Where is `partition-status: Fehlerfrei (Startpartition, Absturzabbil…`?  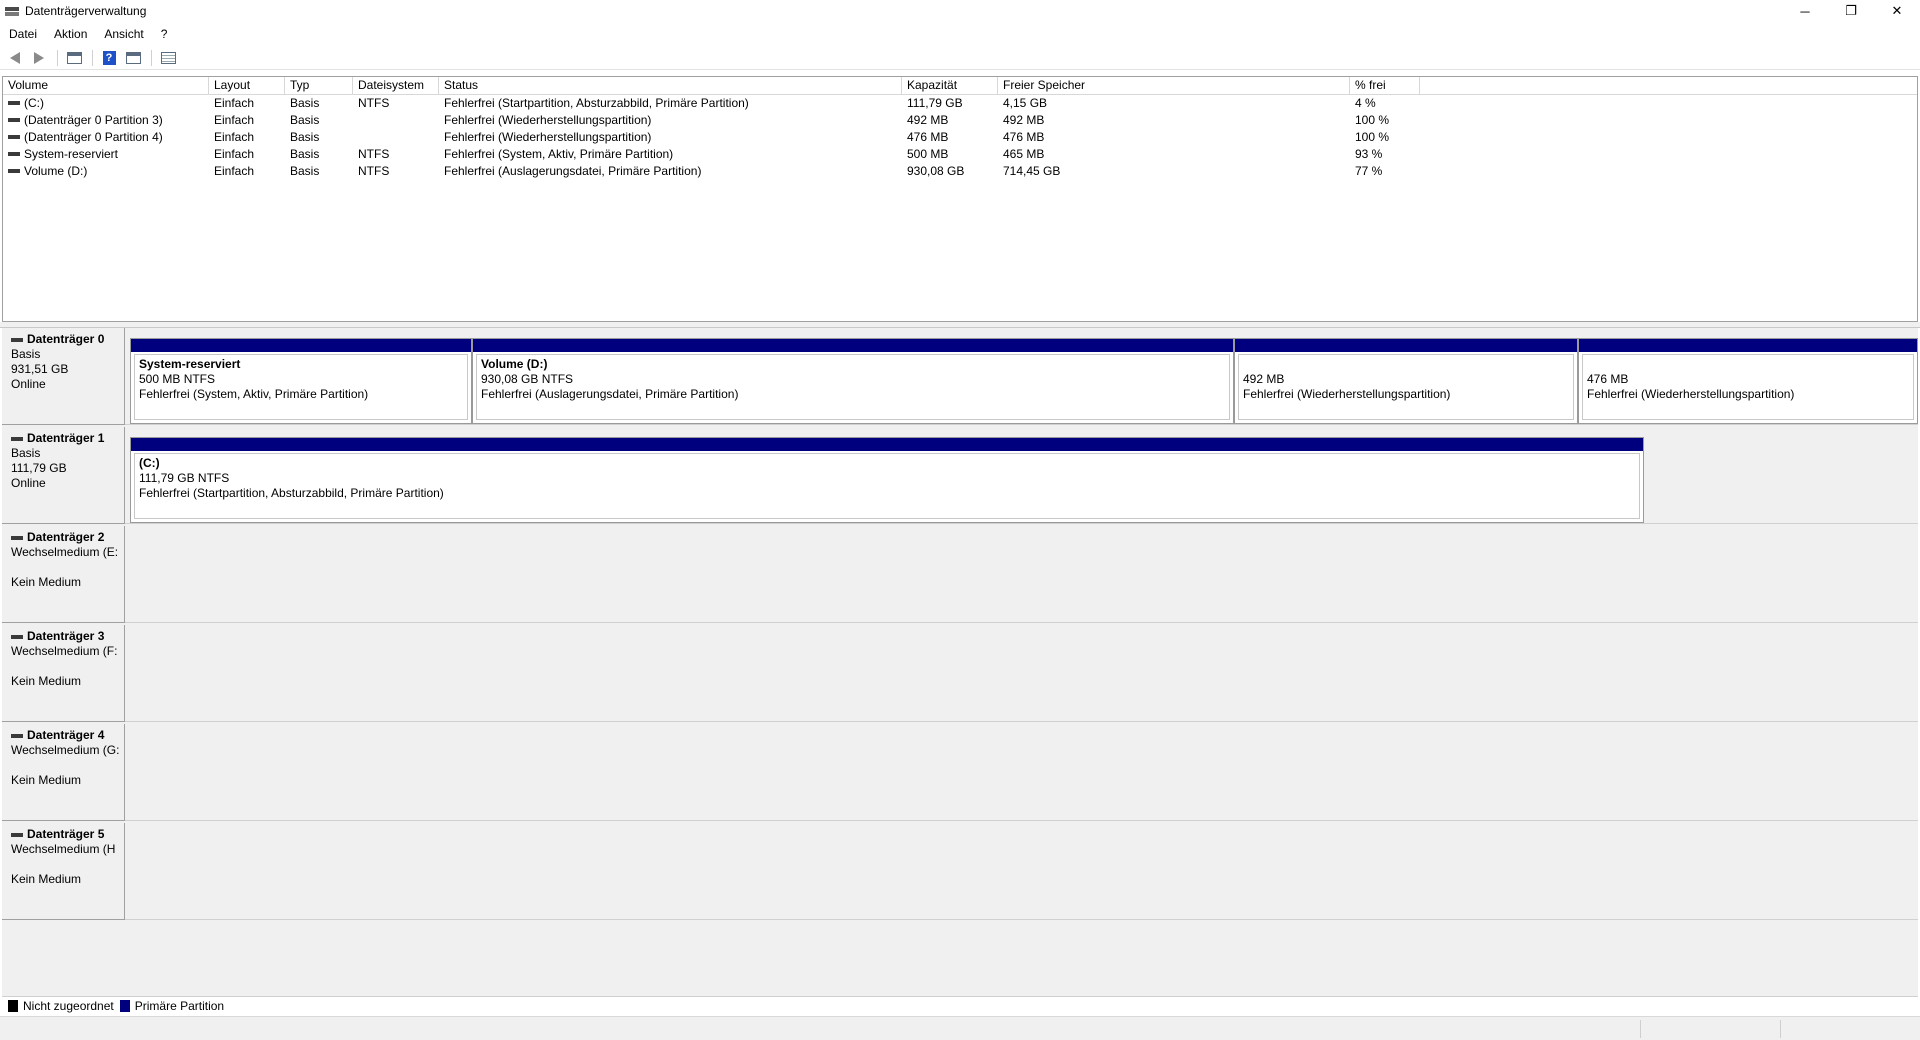 partition-status: Fehlerfrei (Startpartition, Absturzabbil… is located at coordinates (291, 493).